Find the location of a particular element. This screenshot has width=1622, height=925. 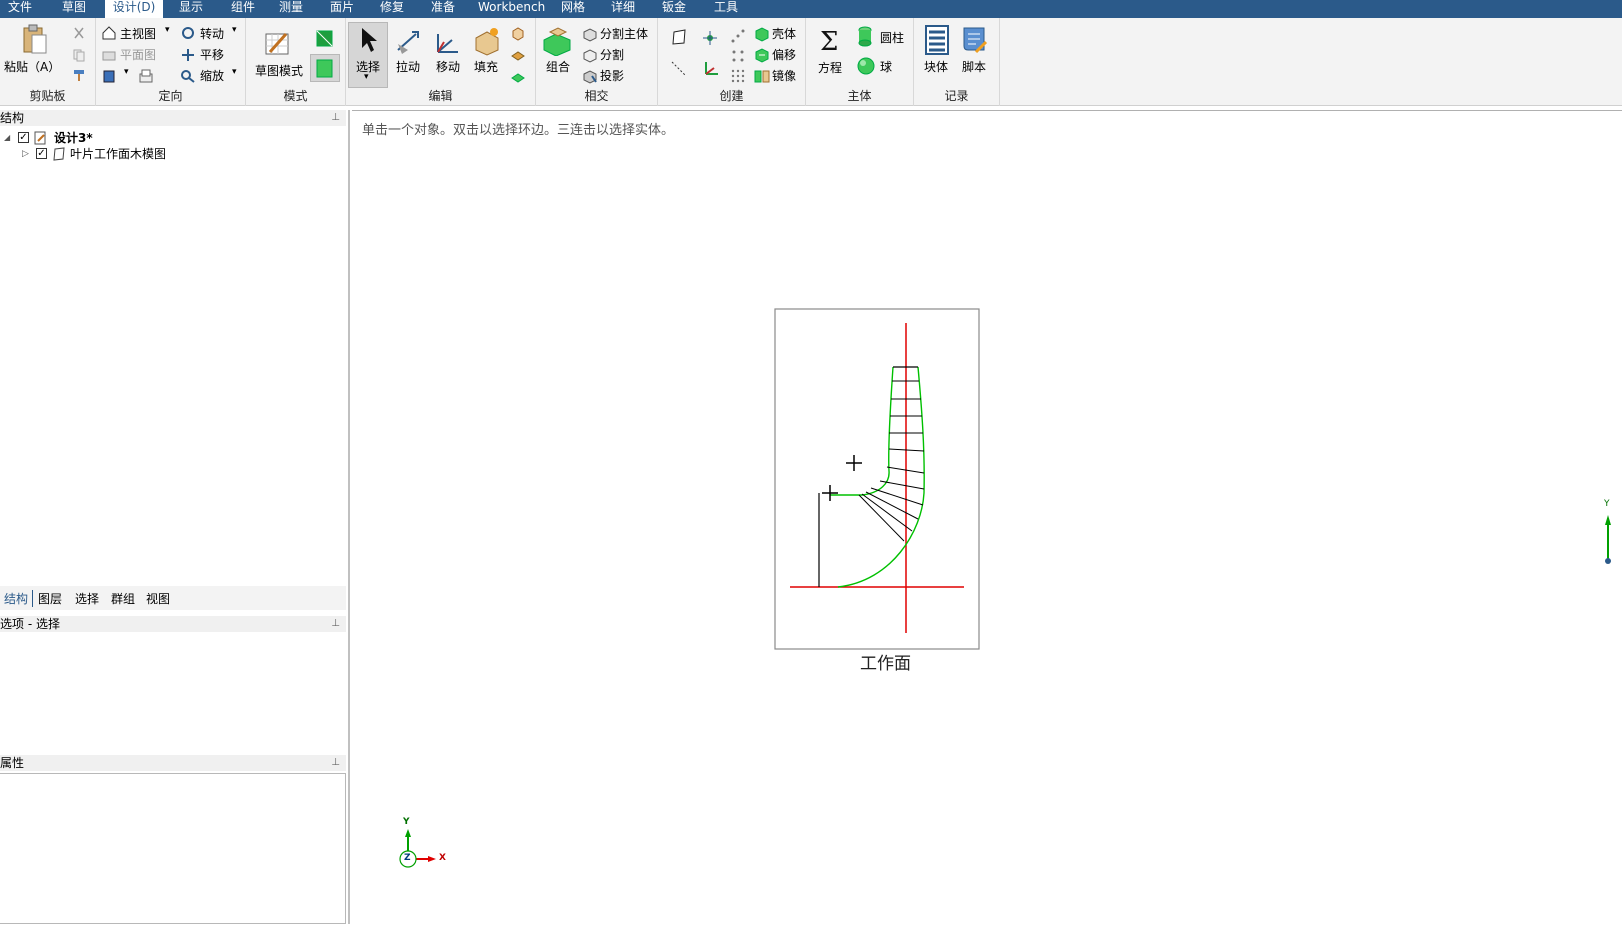

menu-tab: 设计(D) is located at coordinates (134, 9).